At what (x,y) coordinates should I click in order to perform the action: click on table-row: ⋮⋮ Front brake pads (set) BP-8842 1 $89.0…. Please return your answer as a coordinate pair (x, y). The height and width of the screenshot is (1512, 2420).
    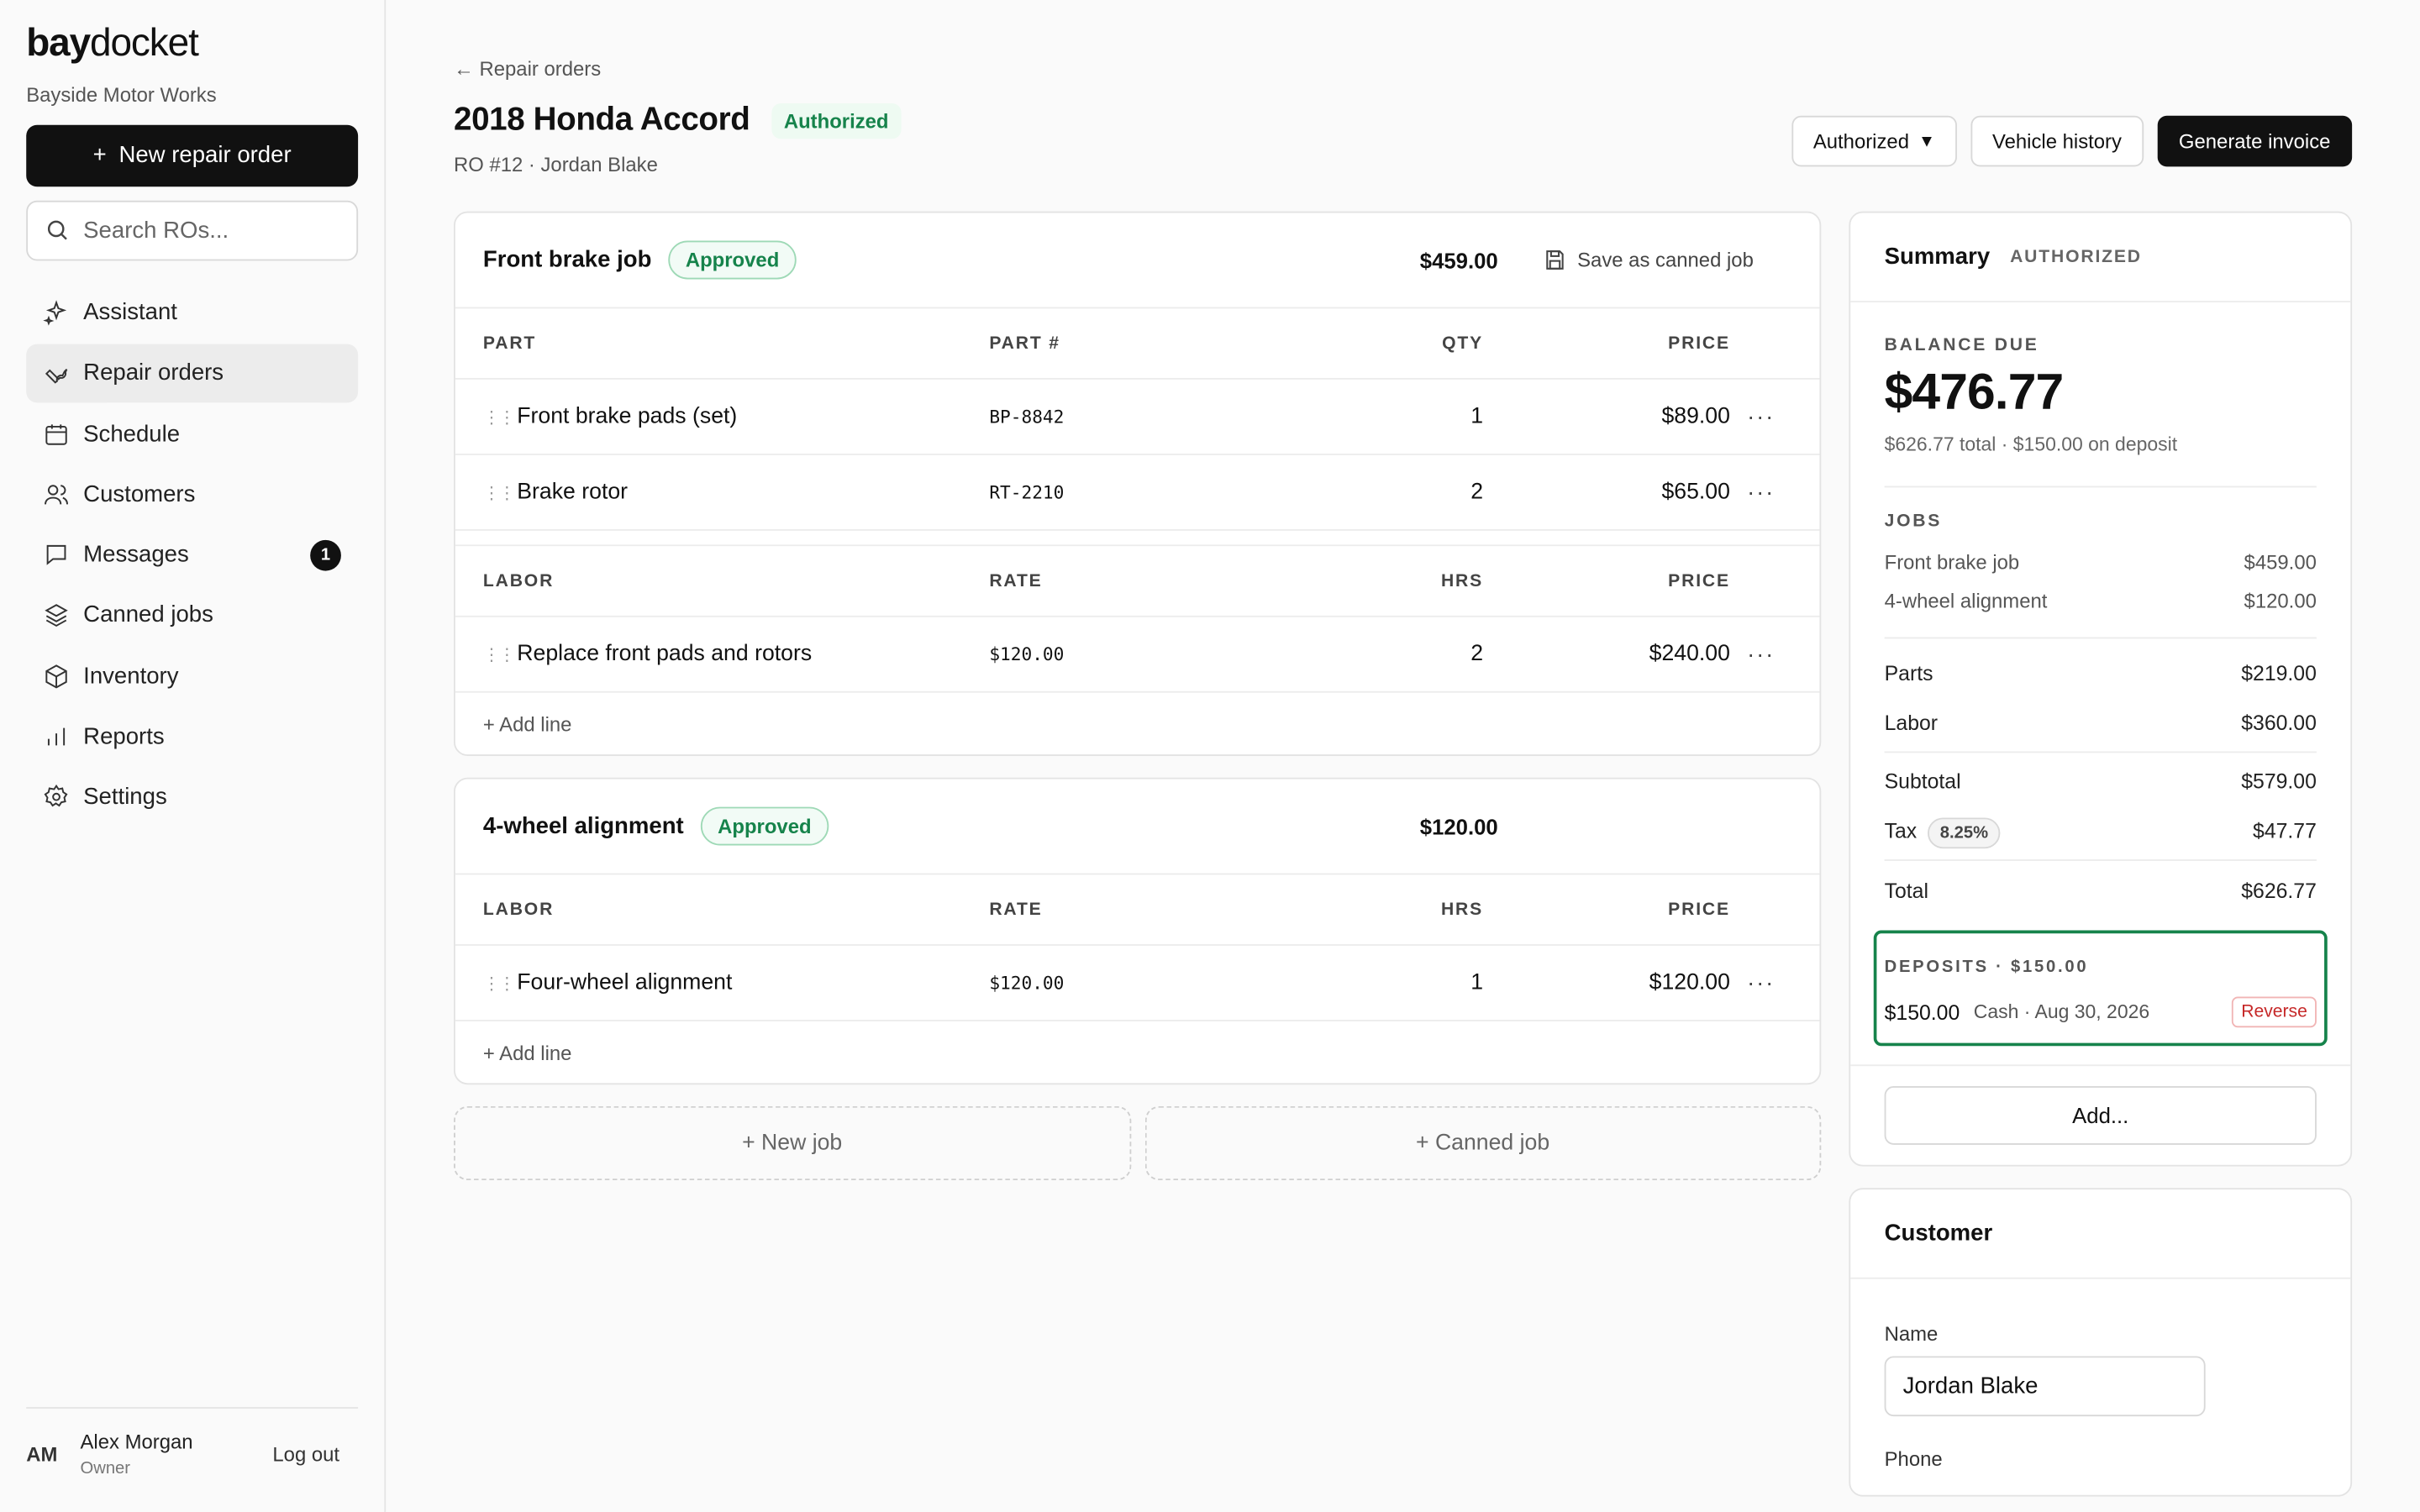
    Looking at the image, I should click on (1137, 417).